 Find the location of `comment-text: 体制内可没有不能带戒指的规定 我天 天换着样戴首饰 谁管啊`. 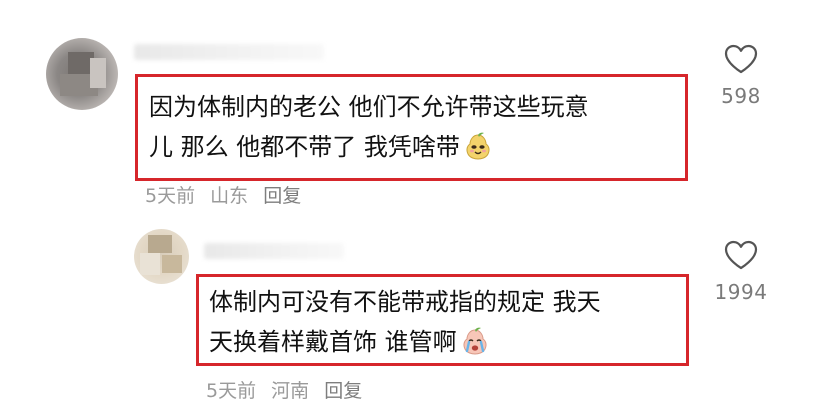

comment-text: 体制内可没有不能带戒指的规定 我天 天换着样戴首饰 谁管啊 is located at coordinates (405, 322).